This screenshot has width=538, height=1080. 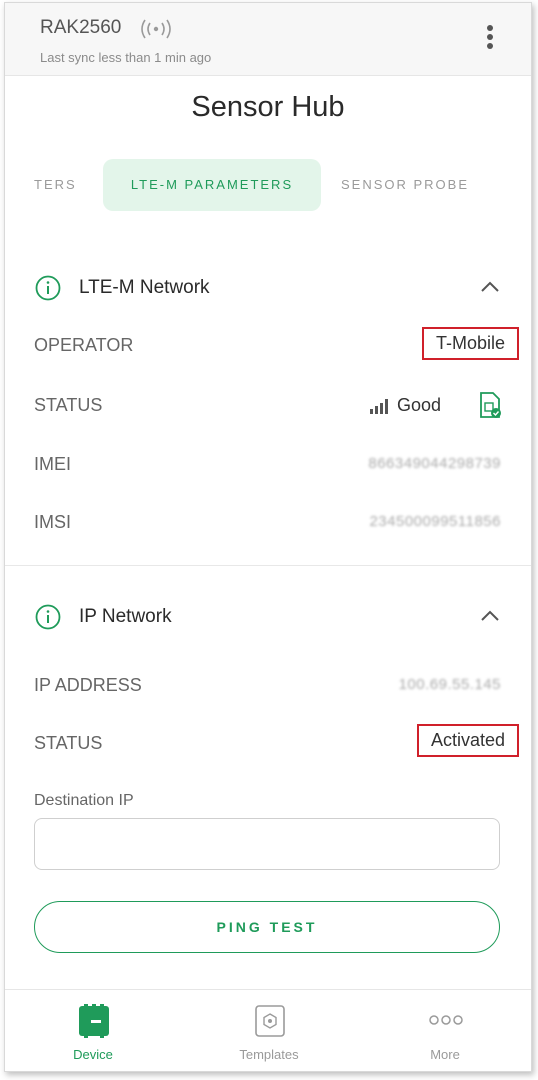 I want to click on lte-status-label: STATUS, so click(x=68, y=405).